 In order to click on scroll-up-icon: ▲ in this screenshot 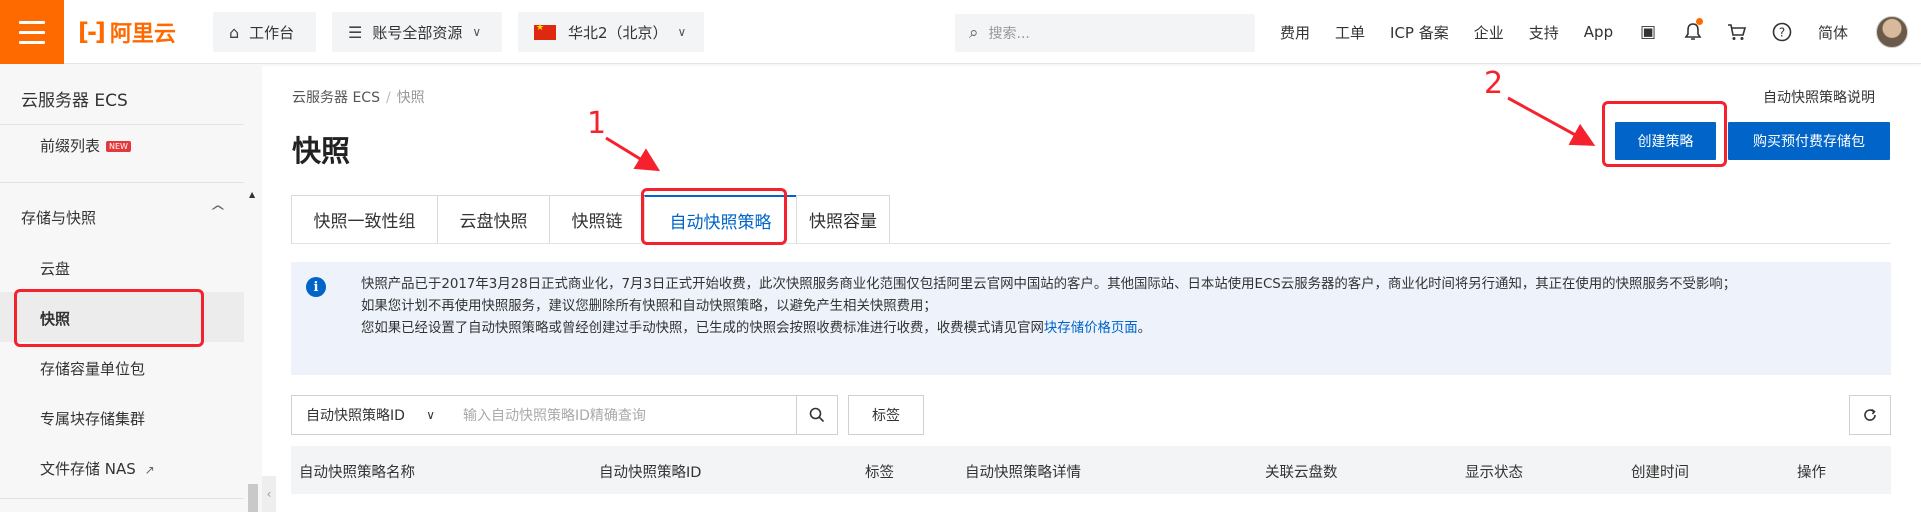, I will do `click(252, 194)`.